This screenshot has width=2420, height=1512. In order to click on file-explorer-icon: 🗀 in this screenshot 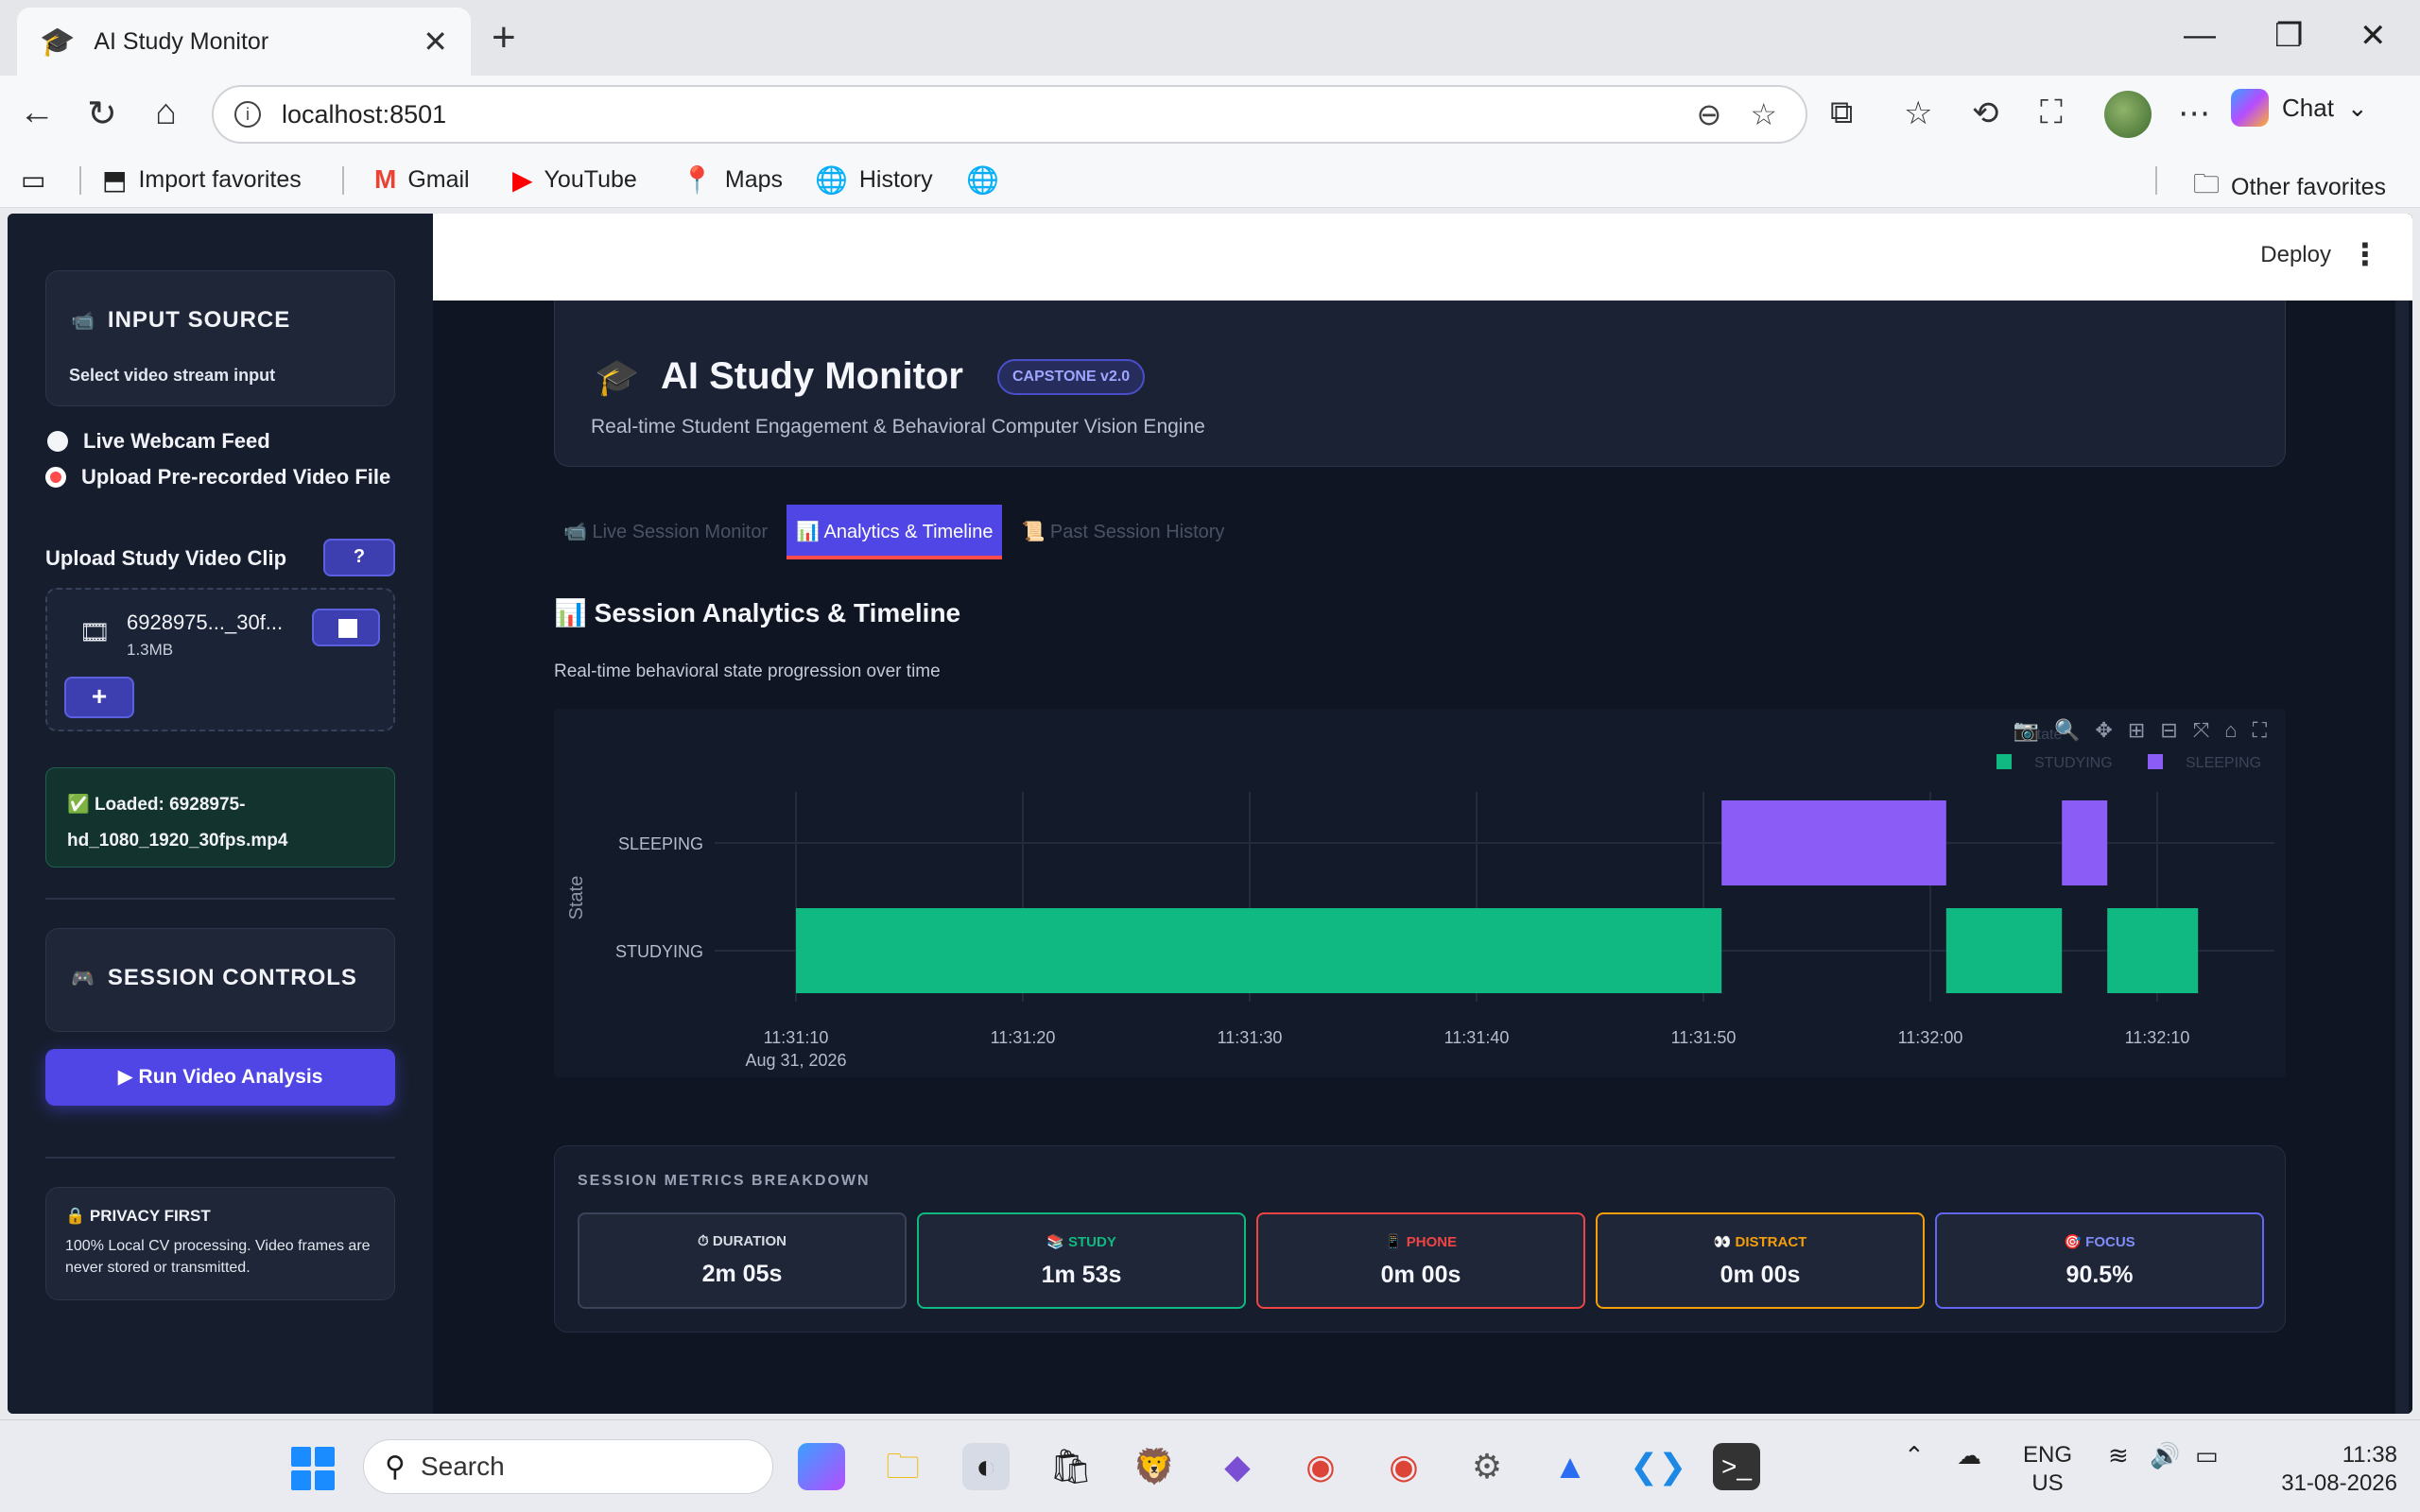, I will do `click(902, 1466)`.